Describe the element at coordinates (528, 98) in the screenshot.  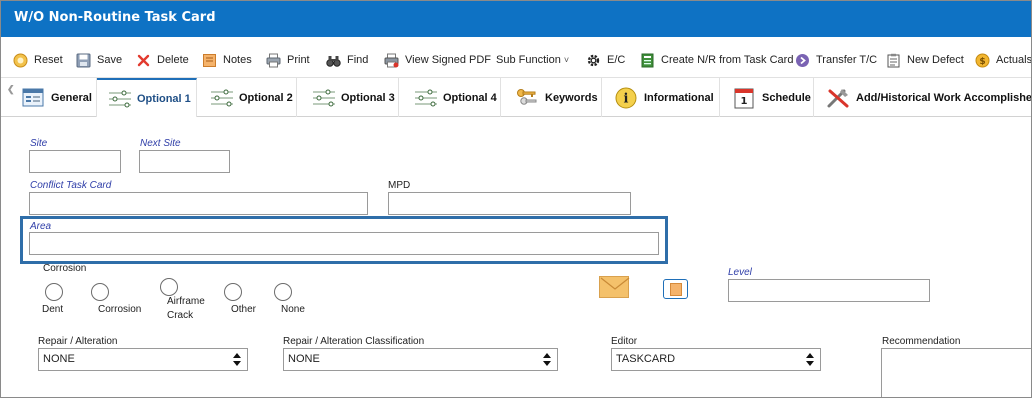
I see `keys-icon` at that location.